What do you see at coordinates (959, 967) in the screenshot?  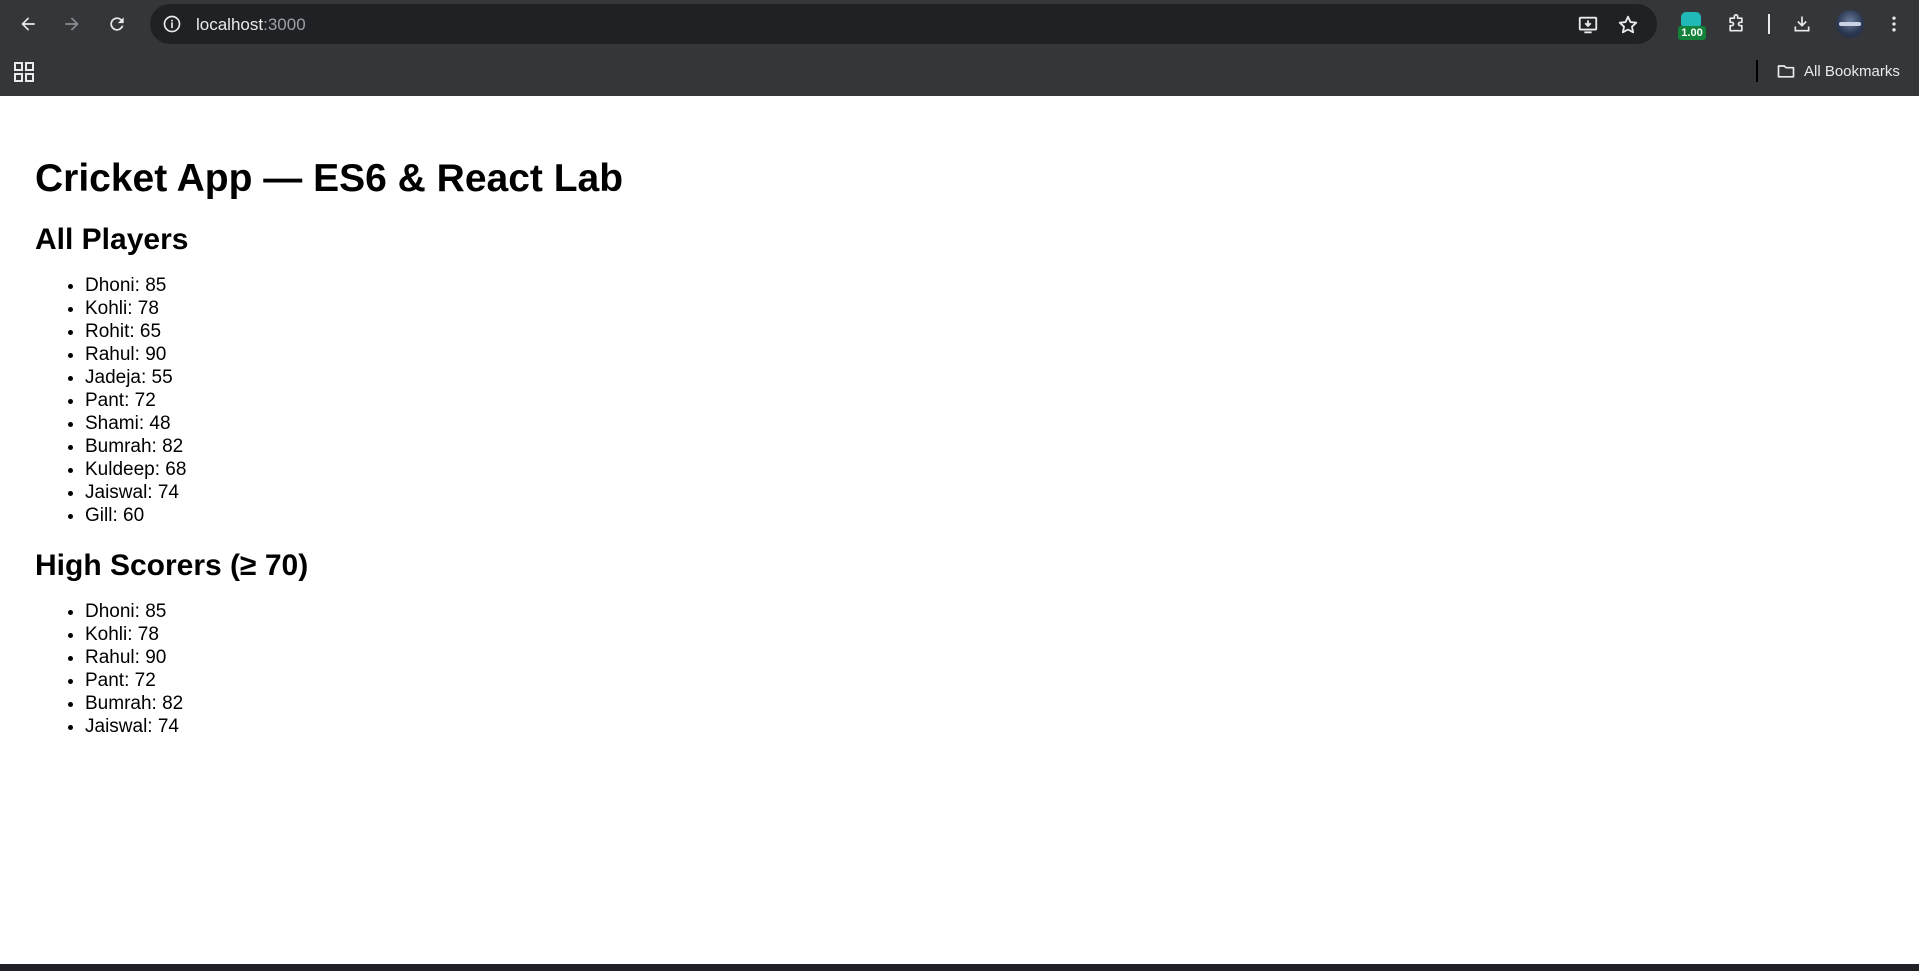 I see `taskbar-edge` at bounding box center [959, 967].